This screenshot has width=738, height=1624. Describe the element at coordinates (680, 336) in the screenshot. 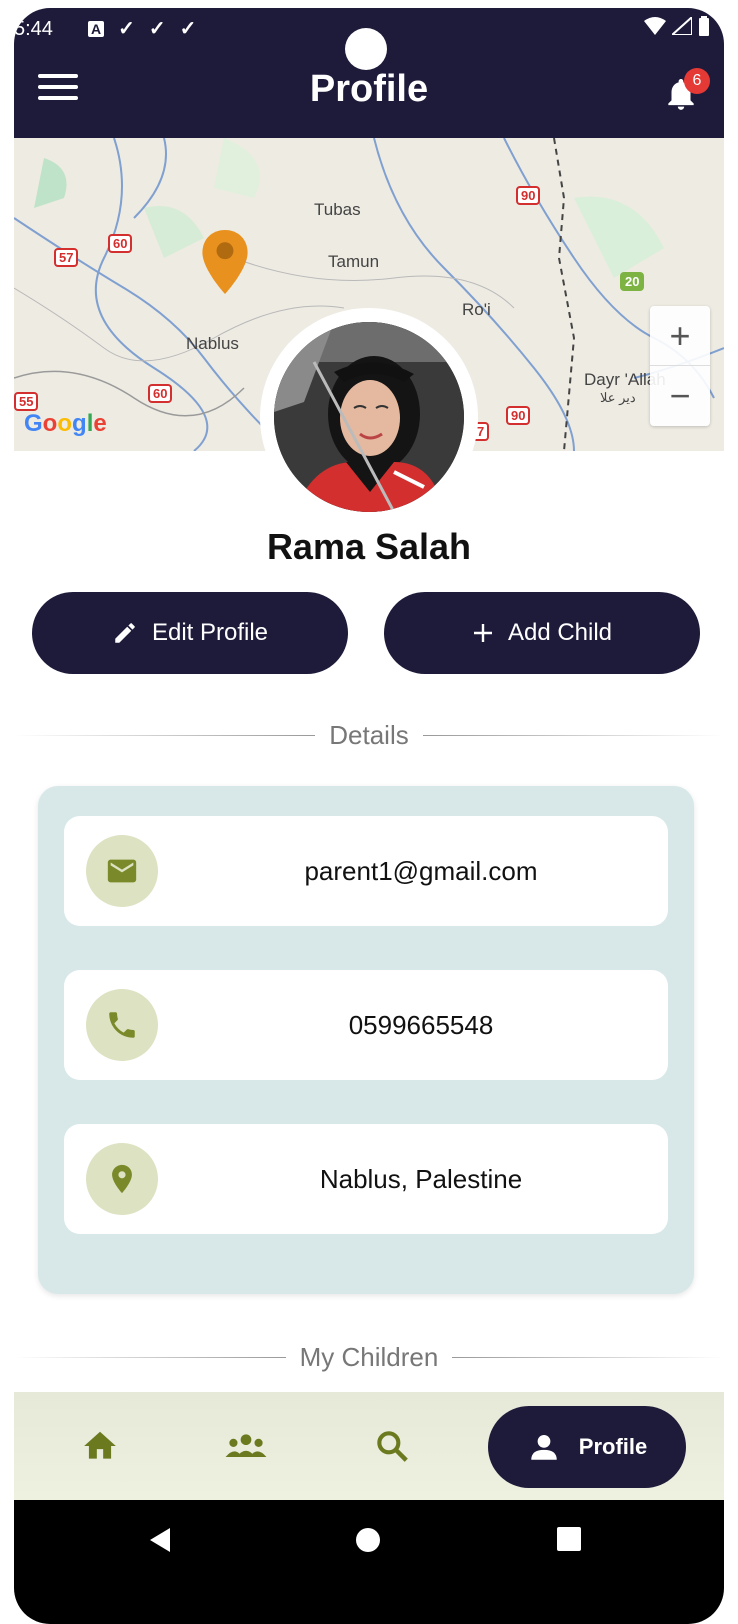

I see `zoom-in-button: +` at that location.